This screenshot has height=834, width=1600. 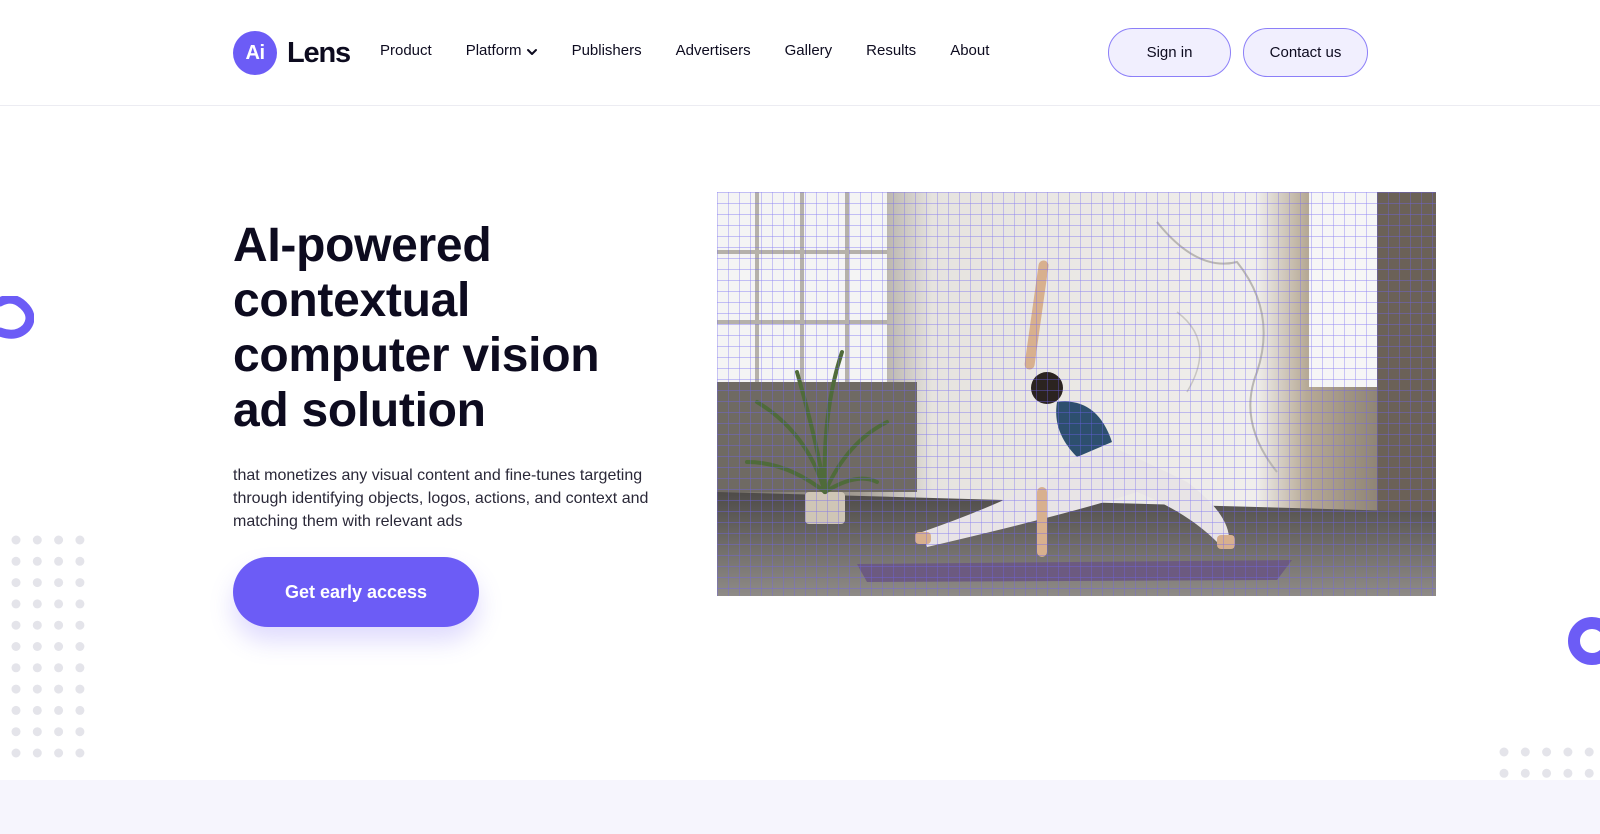 I want to click on nav-item-advertisers: Advertisers, so click(x=713, y=50).